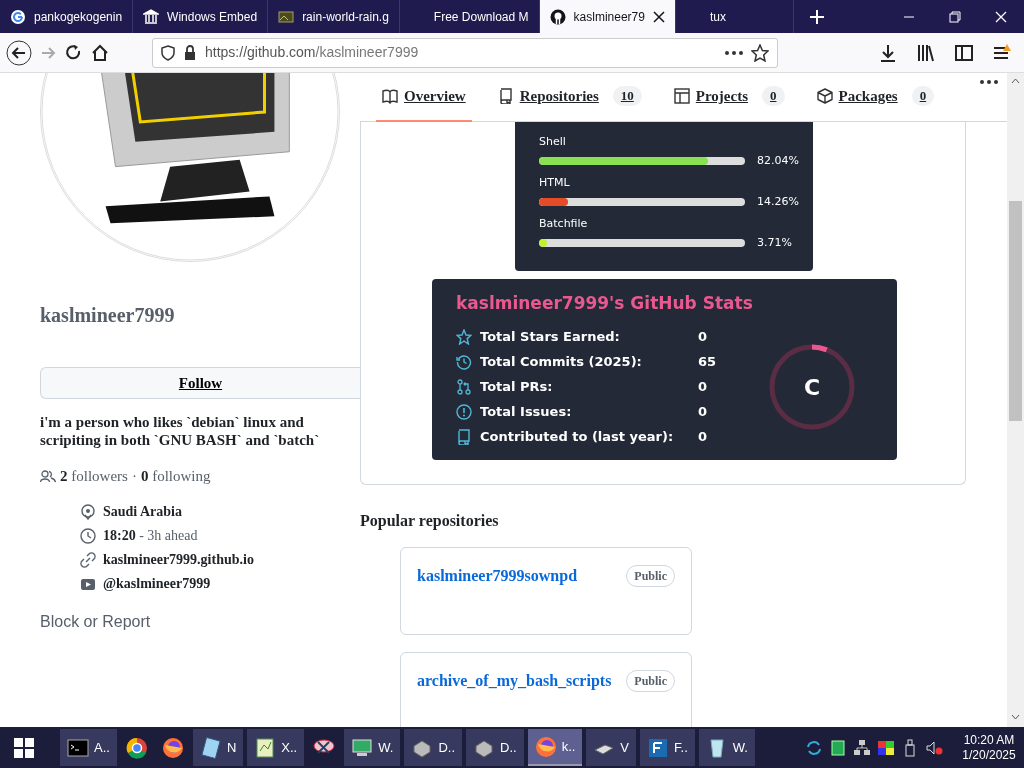 Image resolution: width=1024 pixels, height=768 pixels. What do you see at coordinates (218, 747) in the screenshot?
I see `taskbar-button: N` at bounding box center [218, 747].